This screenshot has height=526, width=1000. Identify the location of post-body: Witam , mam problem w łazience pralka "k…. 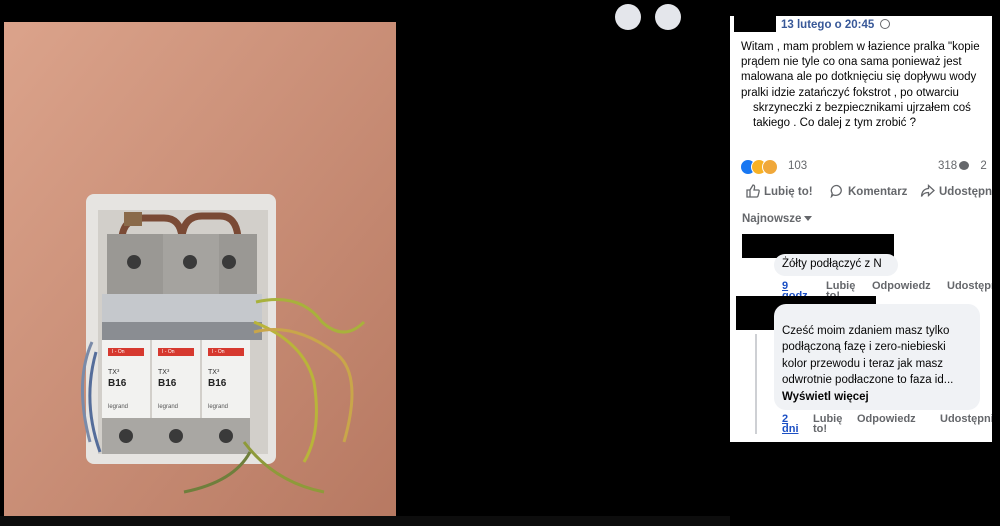
(866, 85).